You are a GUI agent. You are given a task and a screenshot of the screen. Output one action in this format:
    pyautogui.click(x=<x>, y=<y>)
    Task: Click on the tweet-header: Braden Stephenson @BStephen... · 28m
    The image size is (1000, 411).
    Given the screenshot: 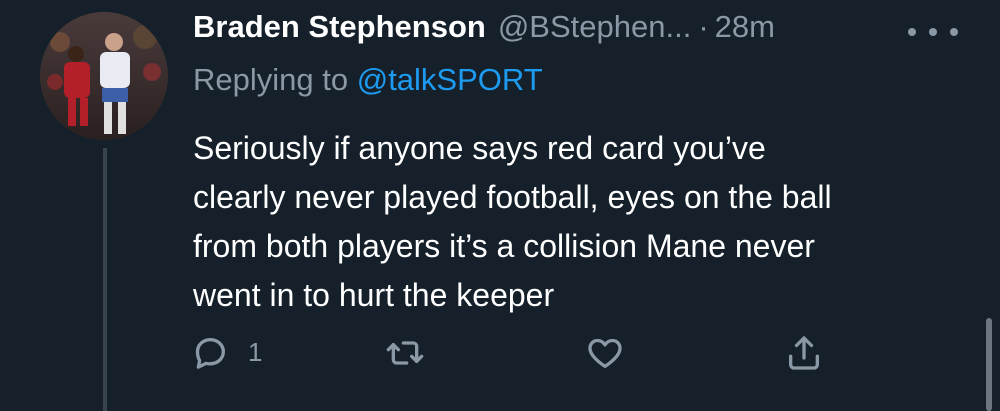 What is the action you would take?
    pyautogui.click(x=484, y=31)
    